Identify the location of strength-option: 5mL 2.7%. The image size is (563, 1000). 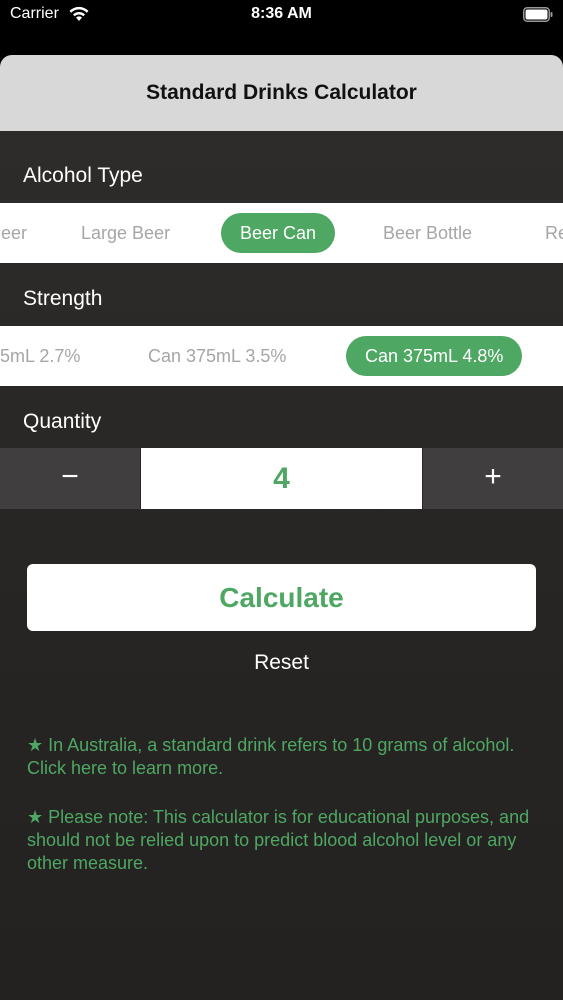
(49, 356).